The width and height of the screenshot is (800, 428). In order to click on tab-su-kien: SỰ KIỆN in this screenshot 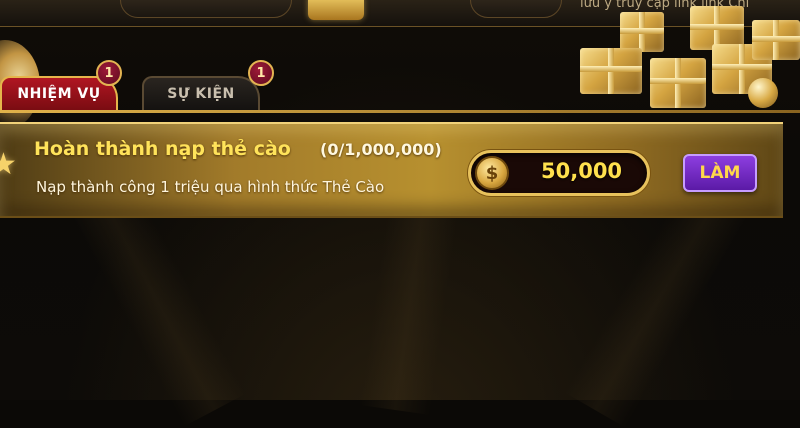, I will do `click(201, 93)`.